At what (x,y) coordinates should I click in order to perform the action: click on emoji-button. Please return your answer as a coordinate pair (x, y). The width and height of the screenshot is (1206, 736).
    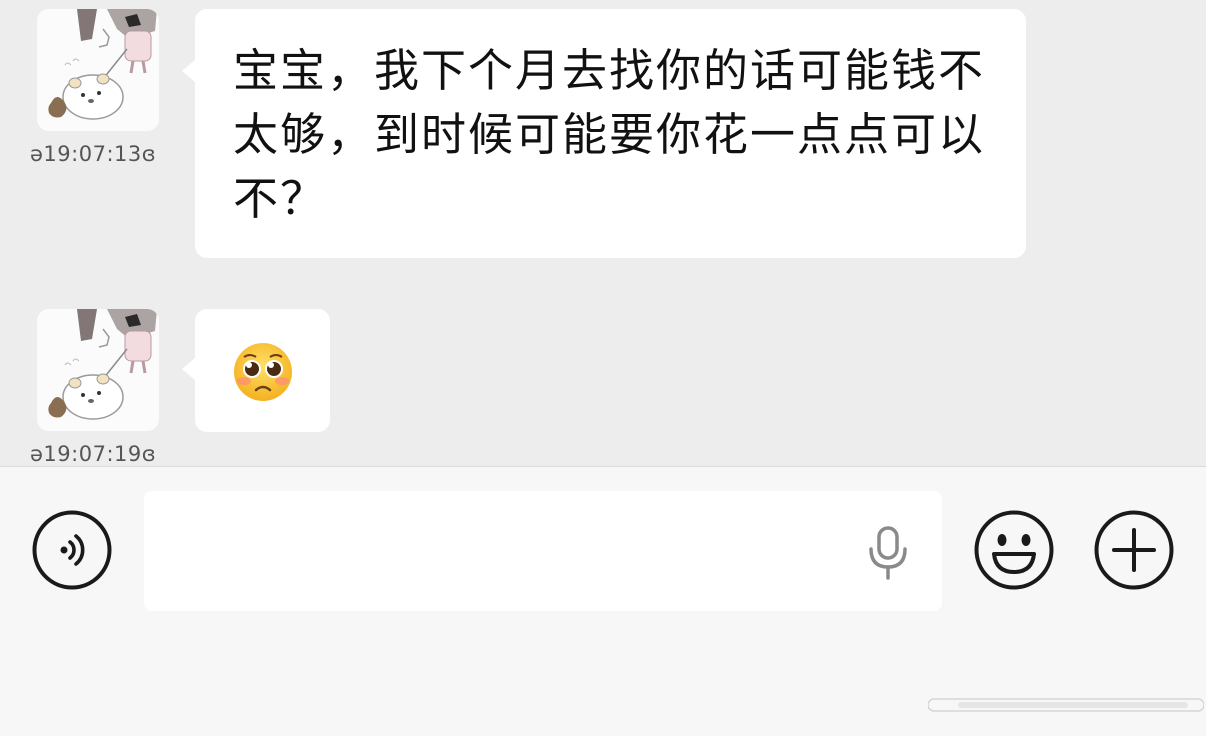
    Looking at the image, I should click on (1014, 550).